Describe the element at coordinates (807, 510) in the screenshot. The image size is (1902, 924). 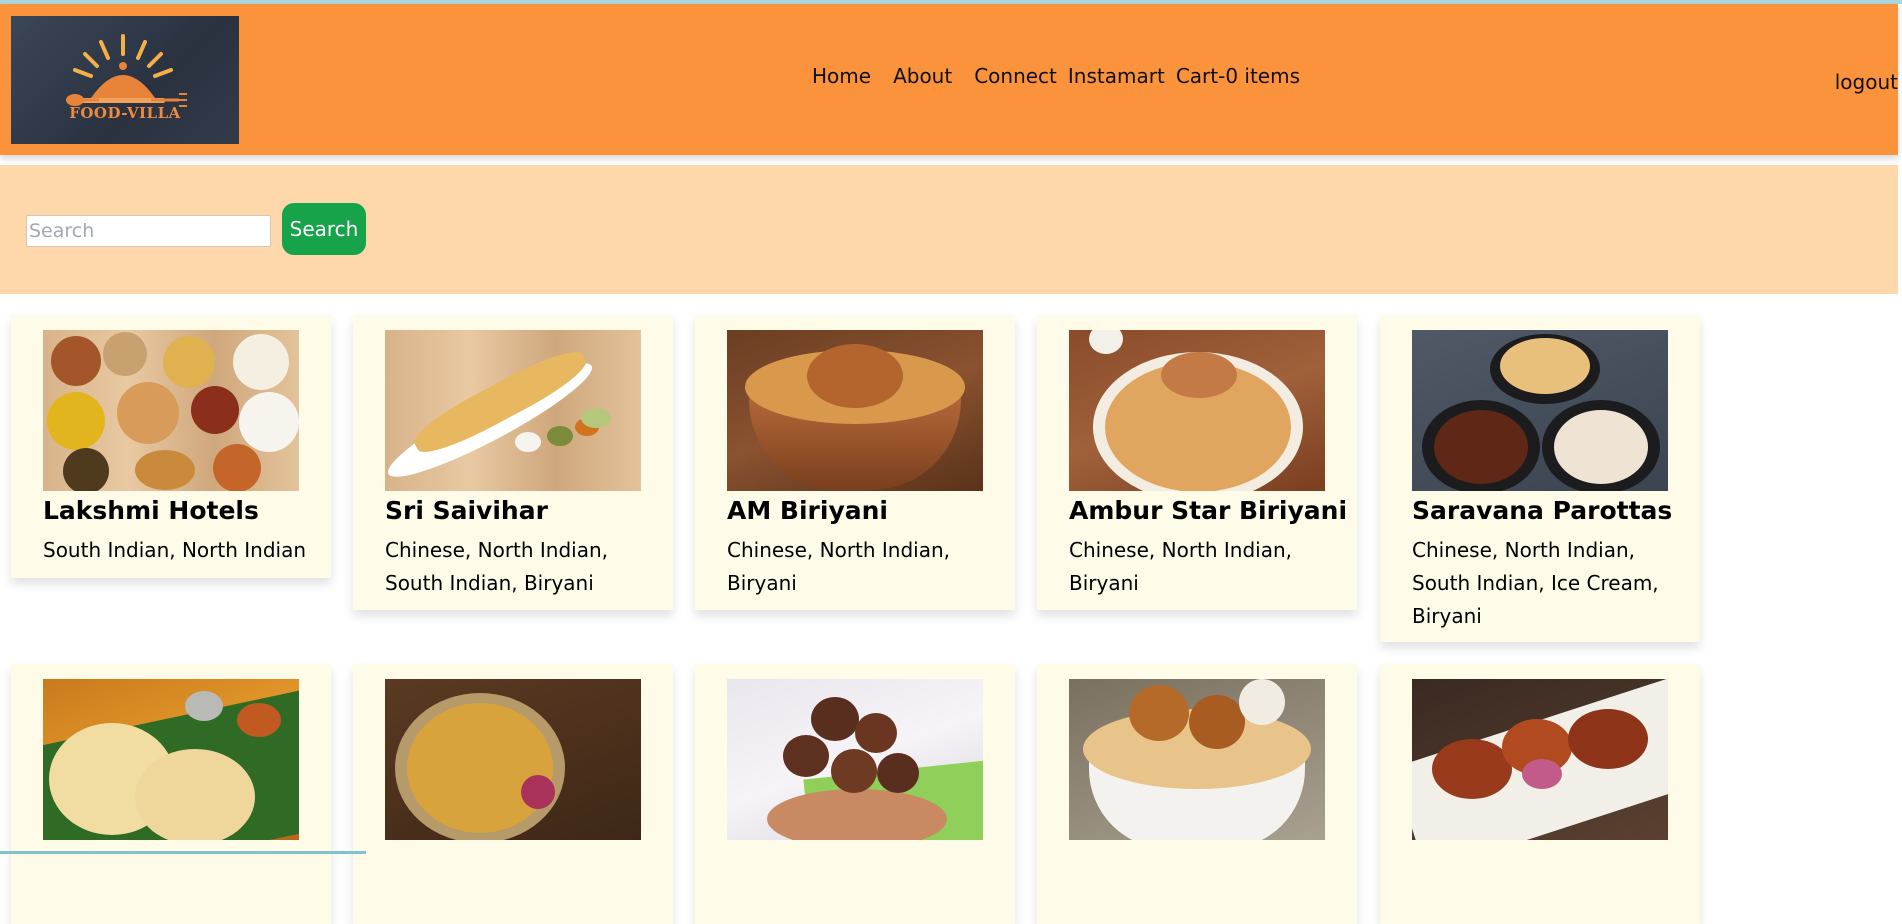
I see `restaurant-name: AM Biriyani` at that location.